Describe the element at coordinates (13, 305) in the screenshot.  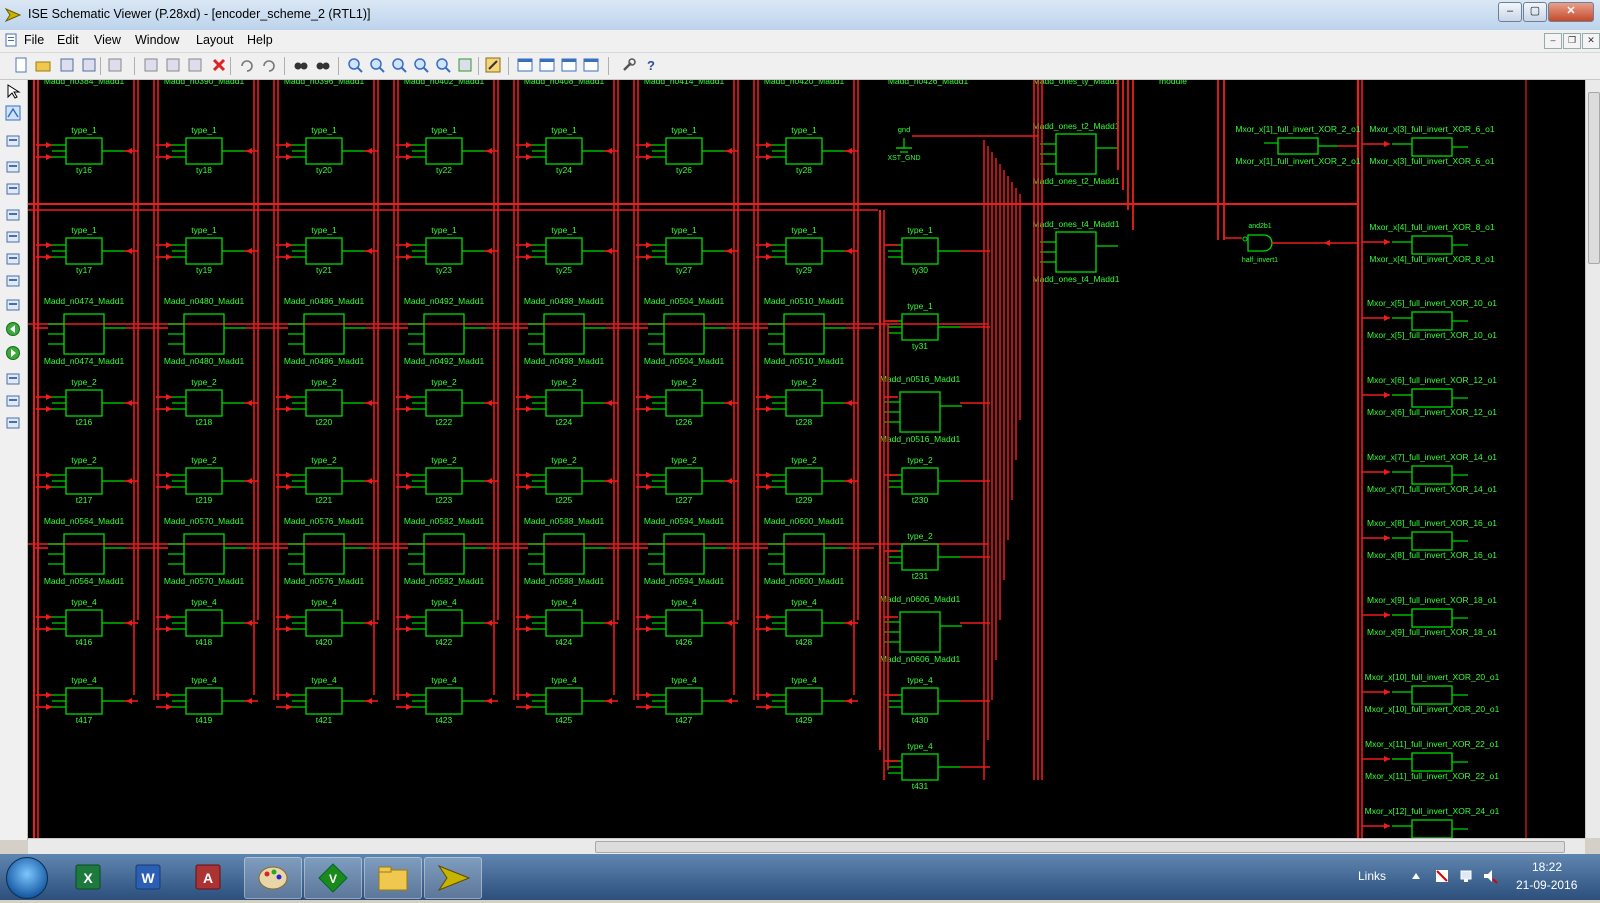
I see `page-icon` at that location.